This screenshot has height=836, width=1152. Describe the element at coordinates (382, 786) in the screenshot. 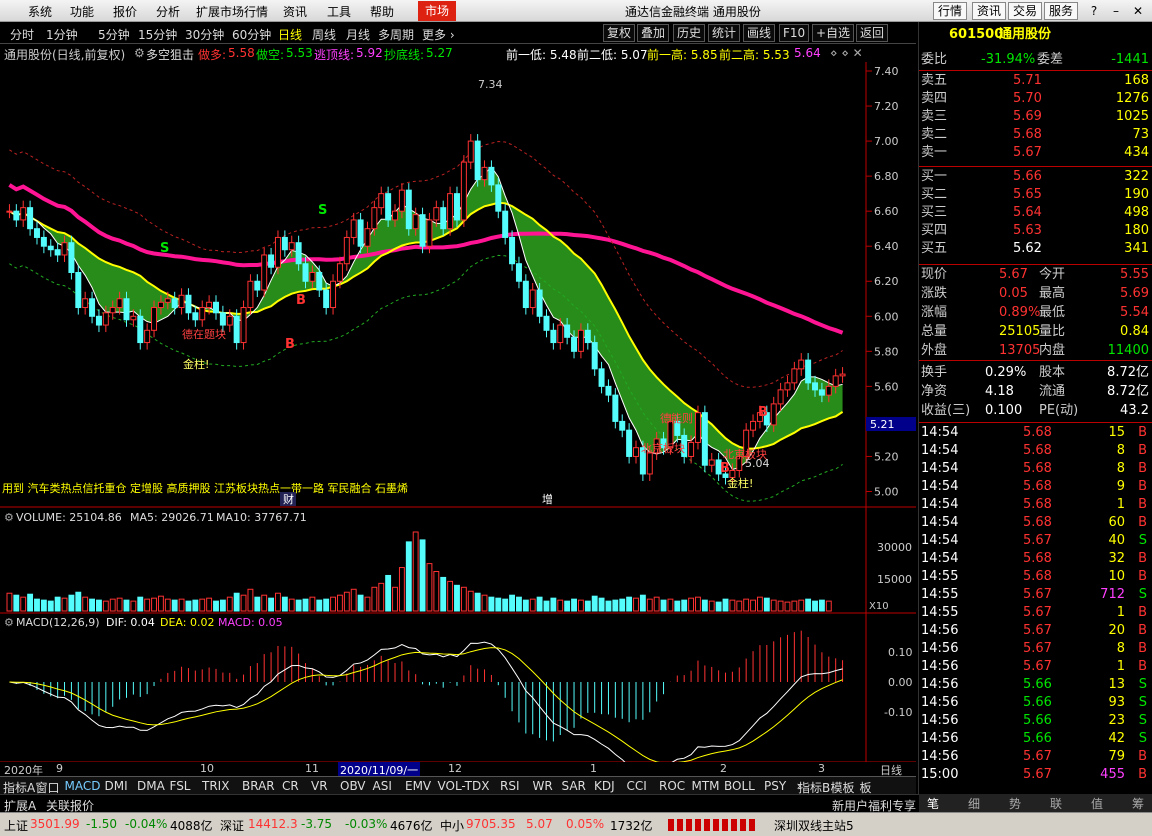

I see `indicator-tab-asi: ASI` at that location.